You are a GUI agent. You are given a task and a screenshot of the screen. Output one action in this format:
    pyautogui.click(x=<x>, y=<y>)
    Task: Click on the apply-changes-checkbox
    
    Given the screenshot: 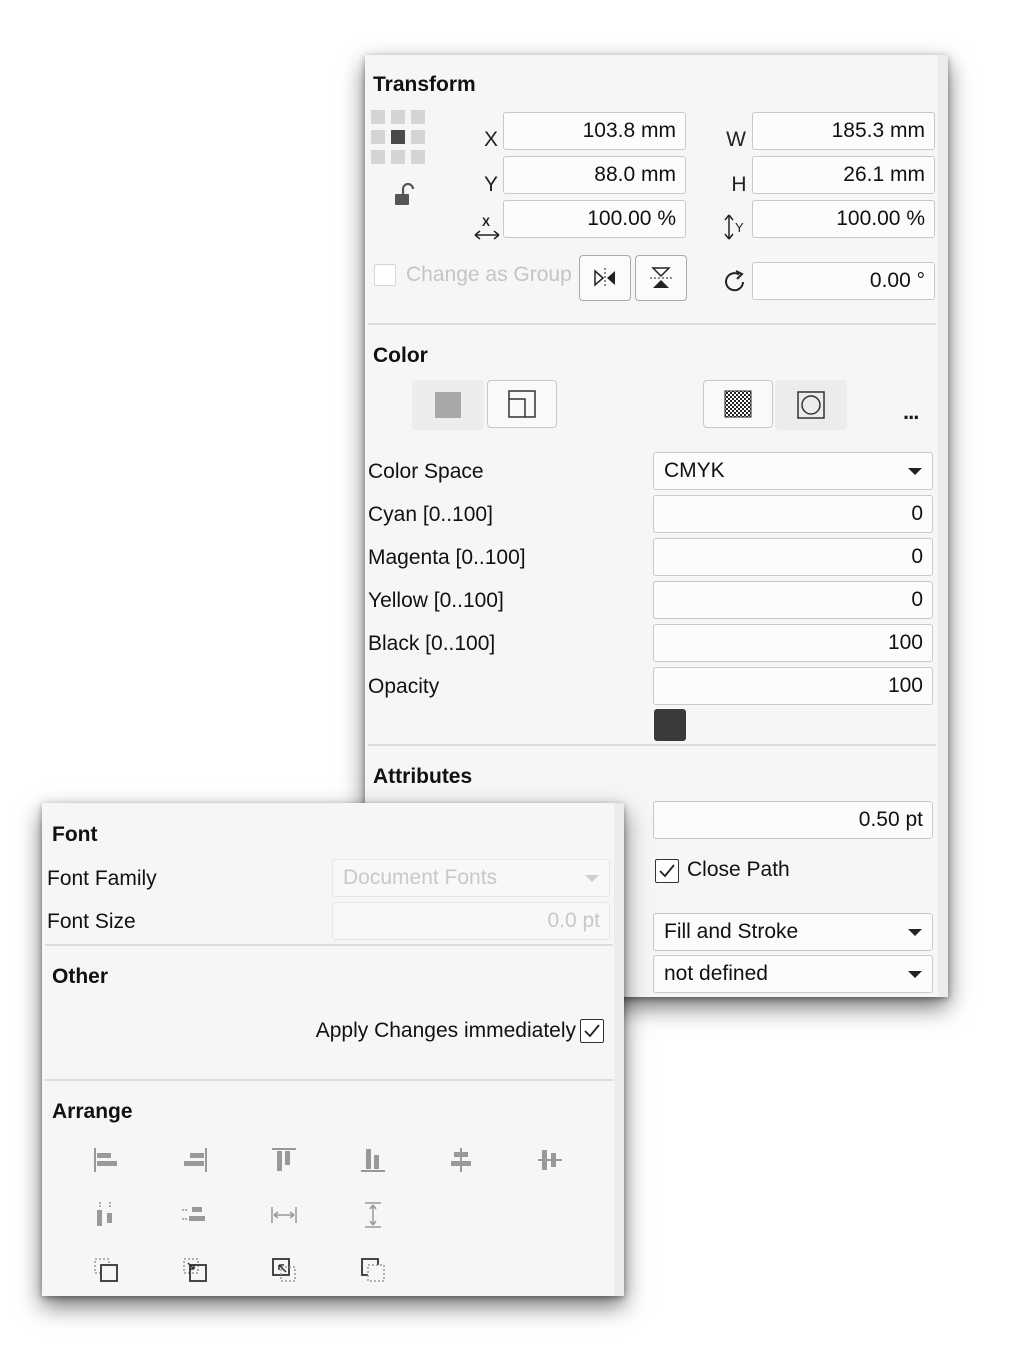 What is the action you would take?
    pyautogui.click(x=592, y=1031)
    